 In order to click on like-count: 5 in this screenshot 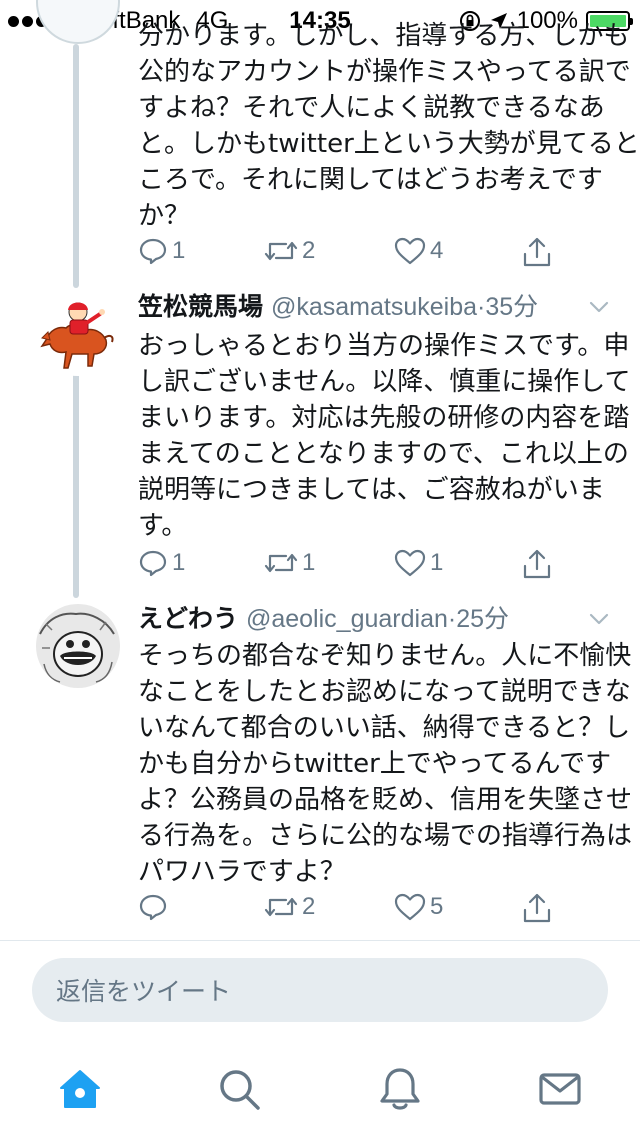, I will do `click(437, 906)`.